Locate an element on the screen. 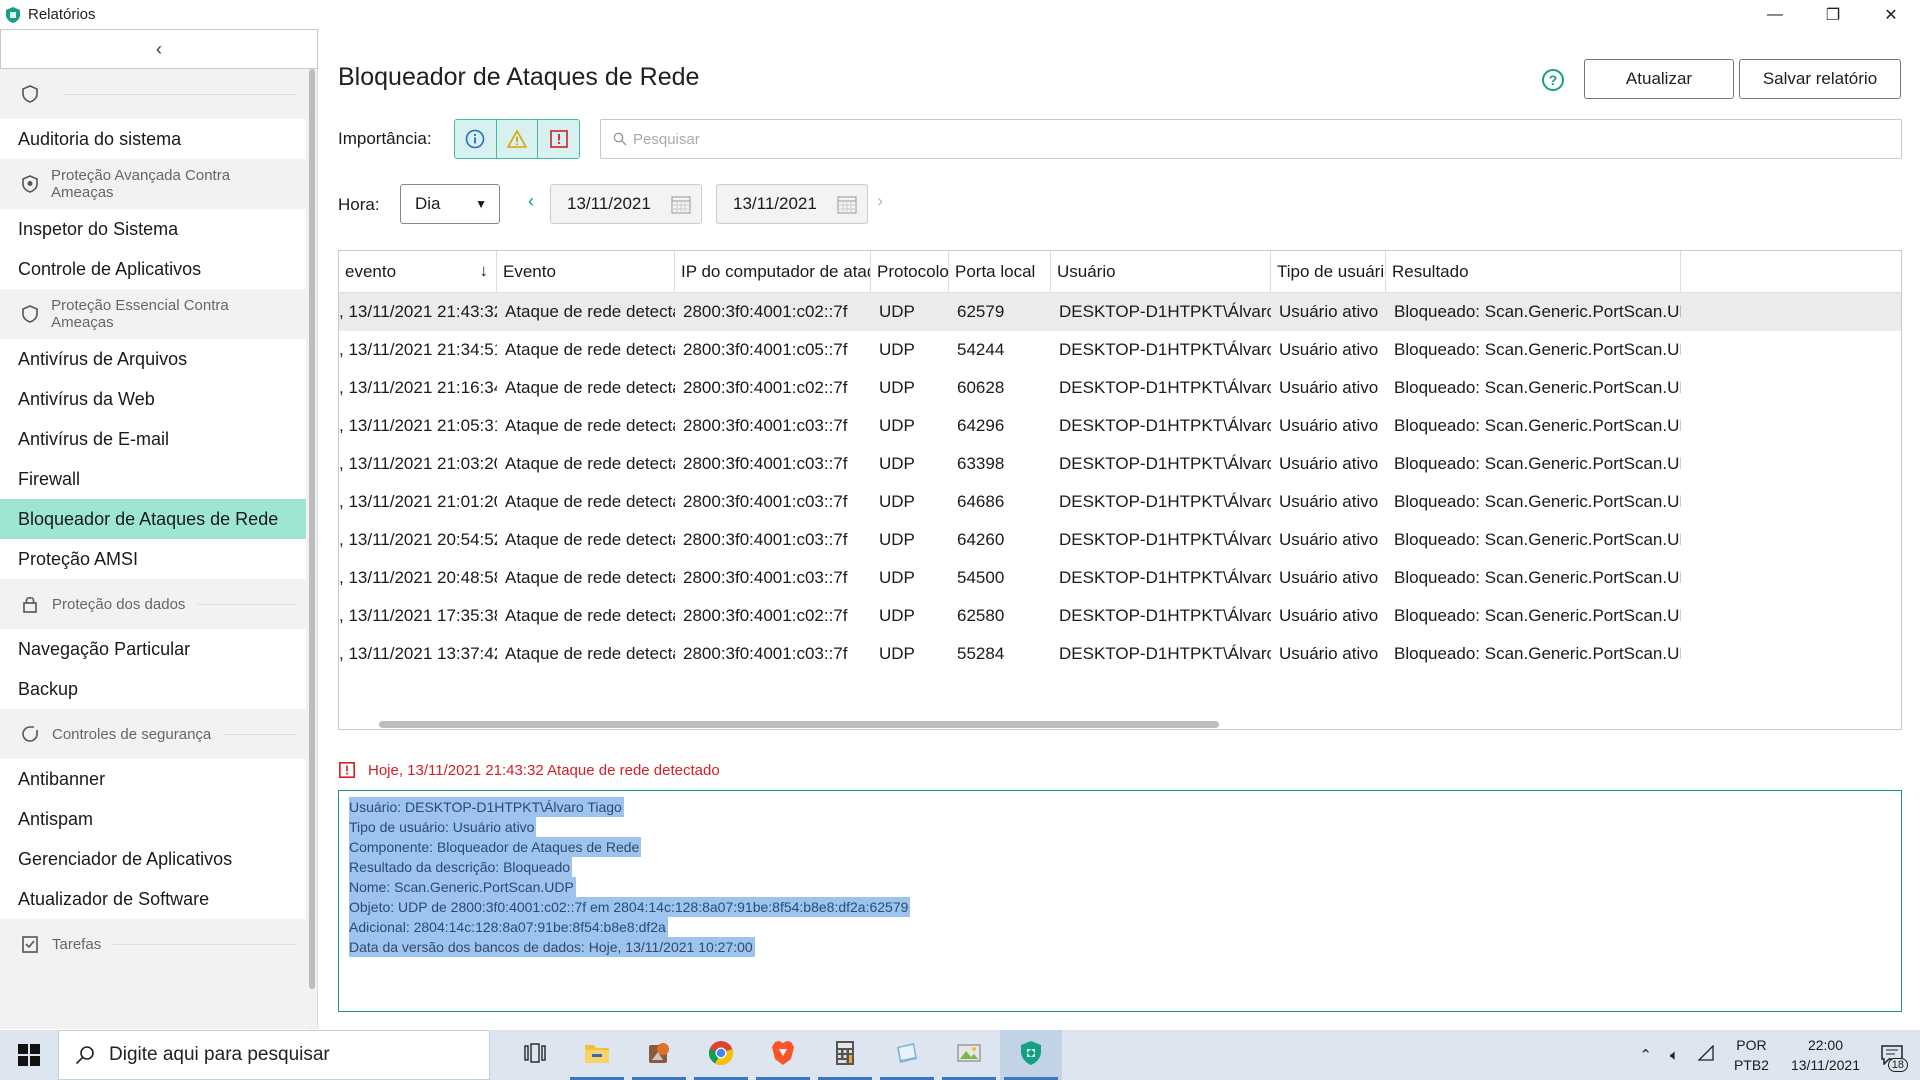 The width and height of the screenshot is (1920, 1080). help-icon: ? is located at coordinates (1553, 80).